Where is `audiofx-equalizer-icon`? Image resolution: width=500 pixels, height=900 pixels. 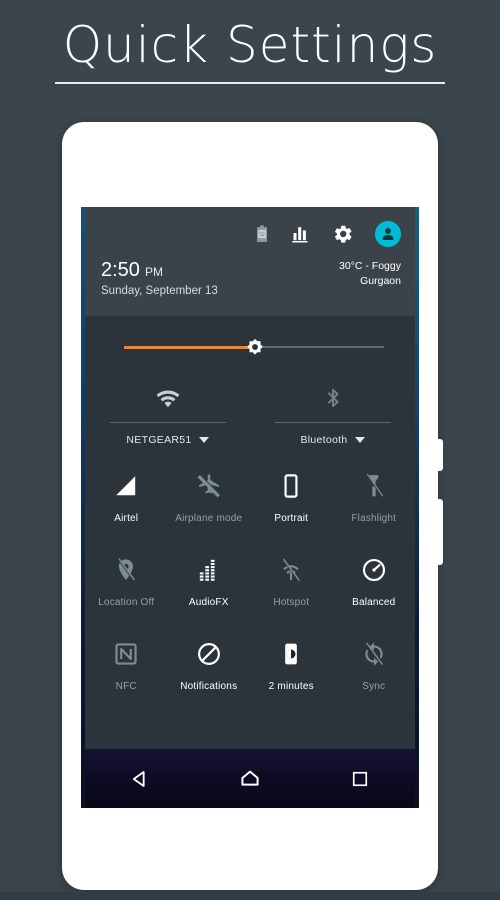
audiofx-equalizer-icon is located at coordinates (209, 570).